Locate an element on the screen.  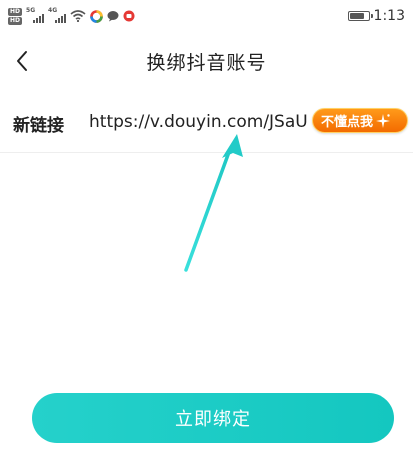
hd-badges: HD HD is located at coordinates (15, 16).